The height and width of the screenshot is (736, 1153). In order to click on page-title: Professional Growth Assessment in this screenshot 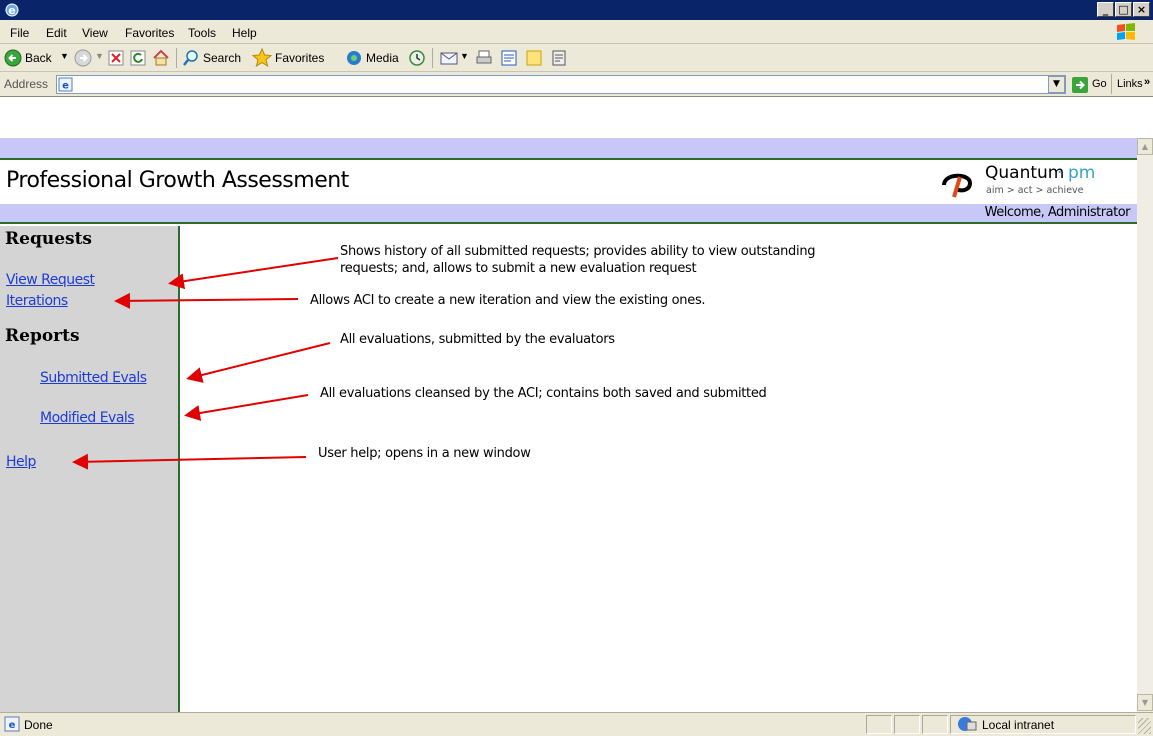, I will do `click(177, 180)`.